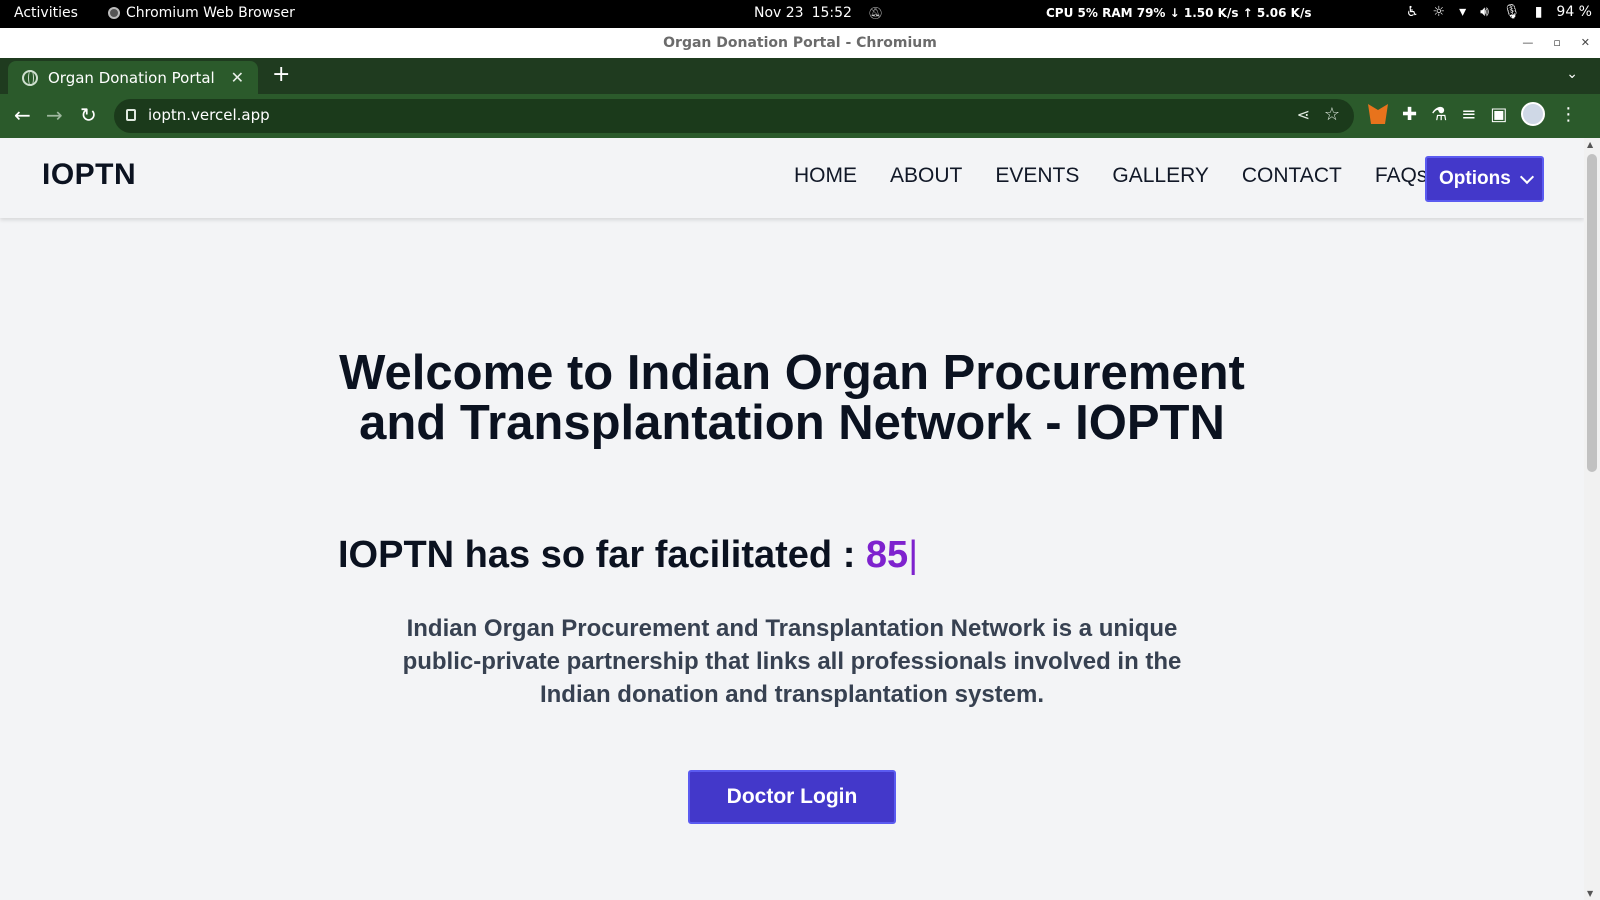  I want to click on maximize-button: ▫, so click(1556, 43).